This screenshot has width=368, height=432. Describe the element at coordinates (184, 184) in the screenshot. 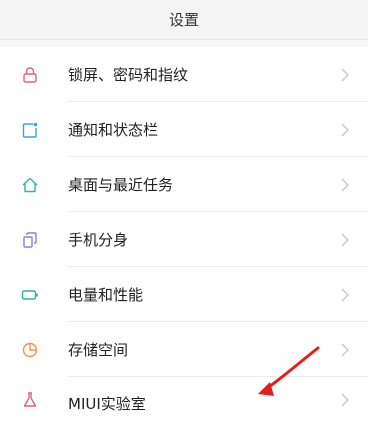

I see `settings-item-desktop-recent-tasks: 桌面与最近任务` at that location.